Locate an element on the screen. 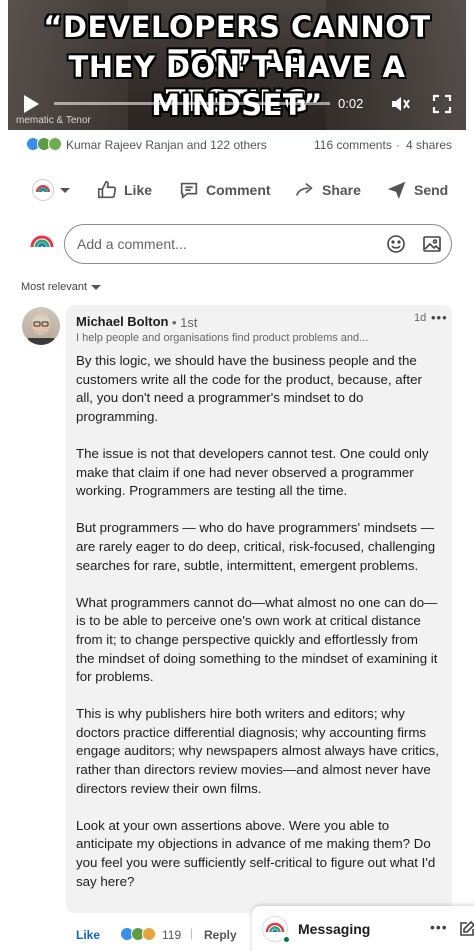 The height and width of the screenshot is (951, 474). messaging-dock: Messaging ••• is located at coordinates (363, 928).